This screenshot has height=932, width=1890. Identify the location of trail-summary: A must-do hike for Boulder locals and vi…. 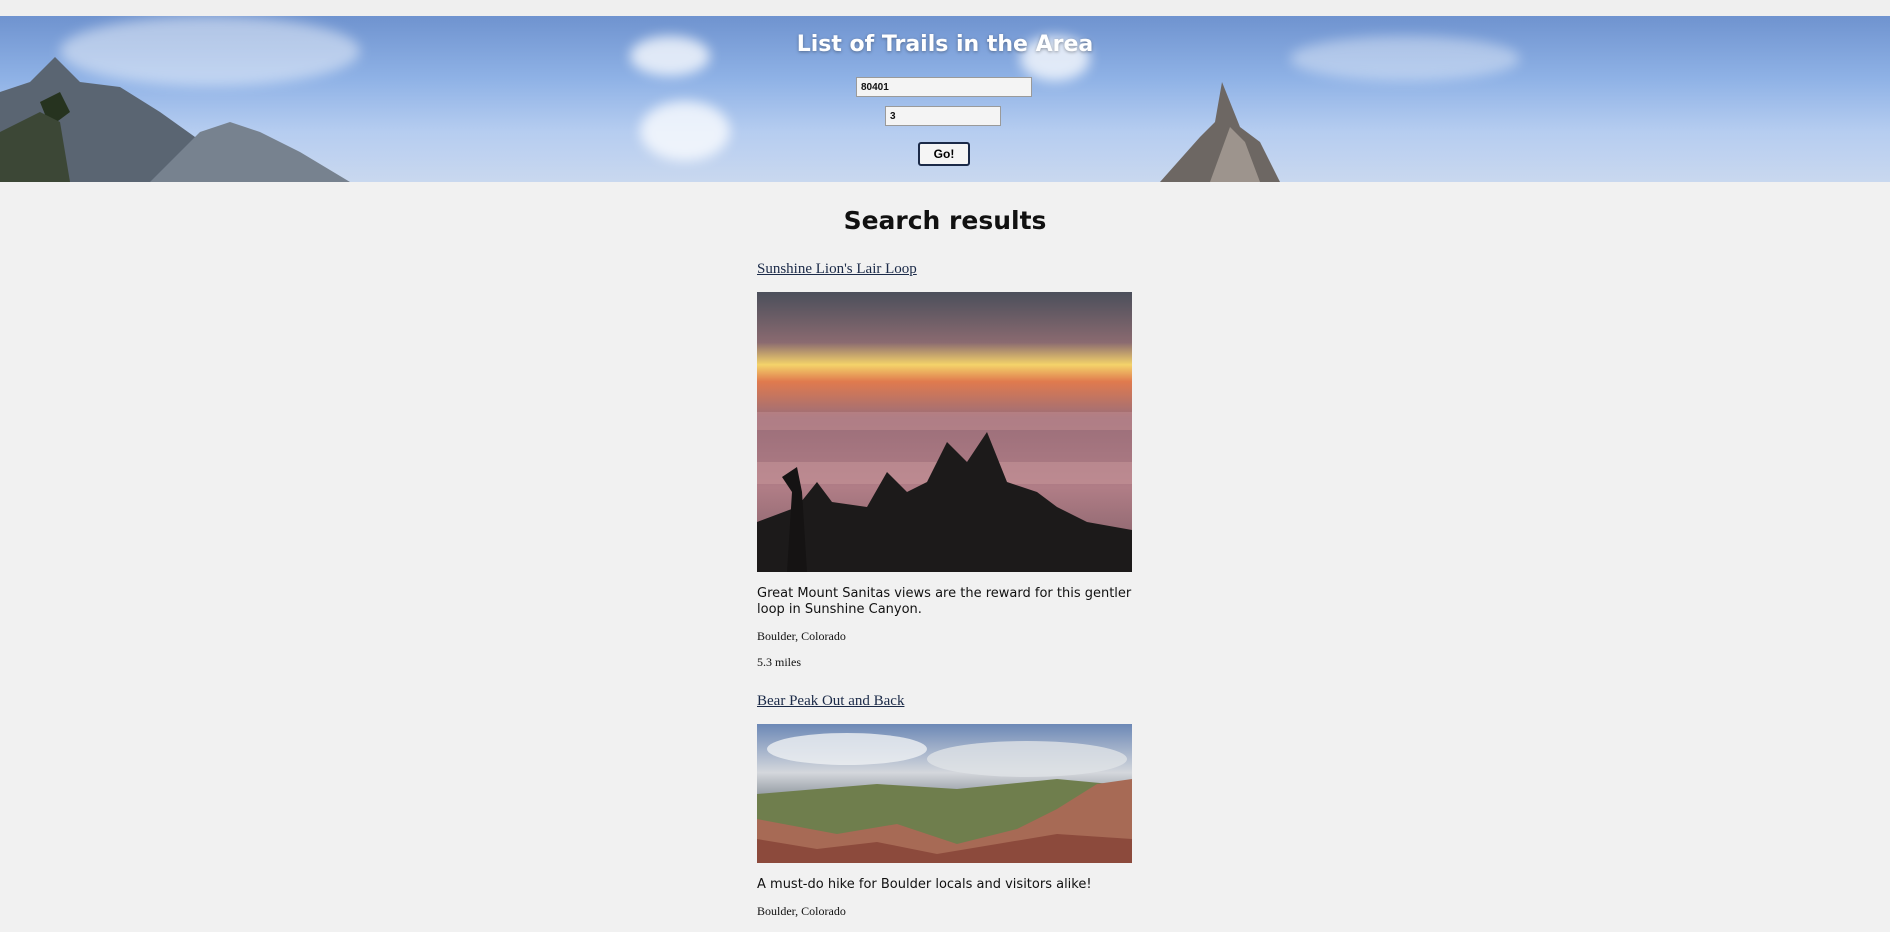
(924, 884).